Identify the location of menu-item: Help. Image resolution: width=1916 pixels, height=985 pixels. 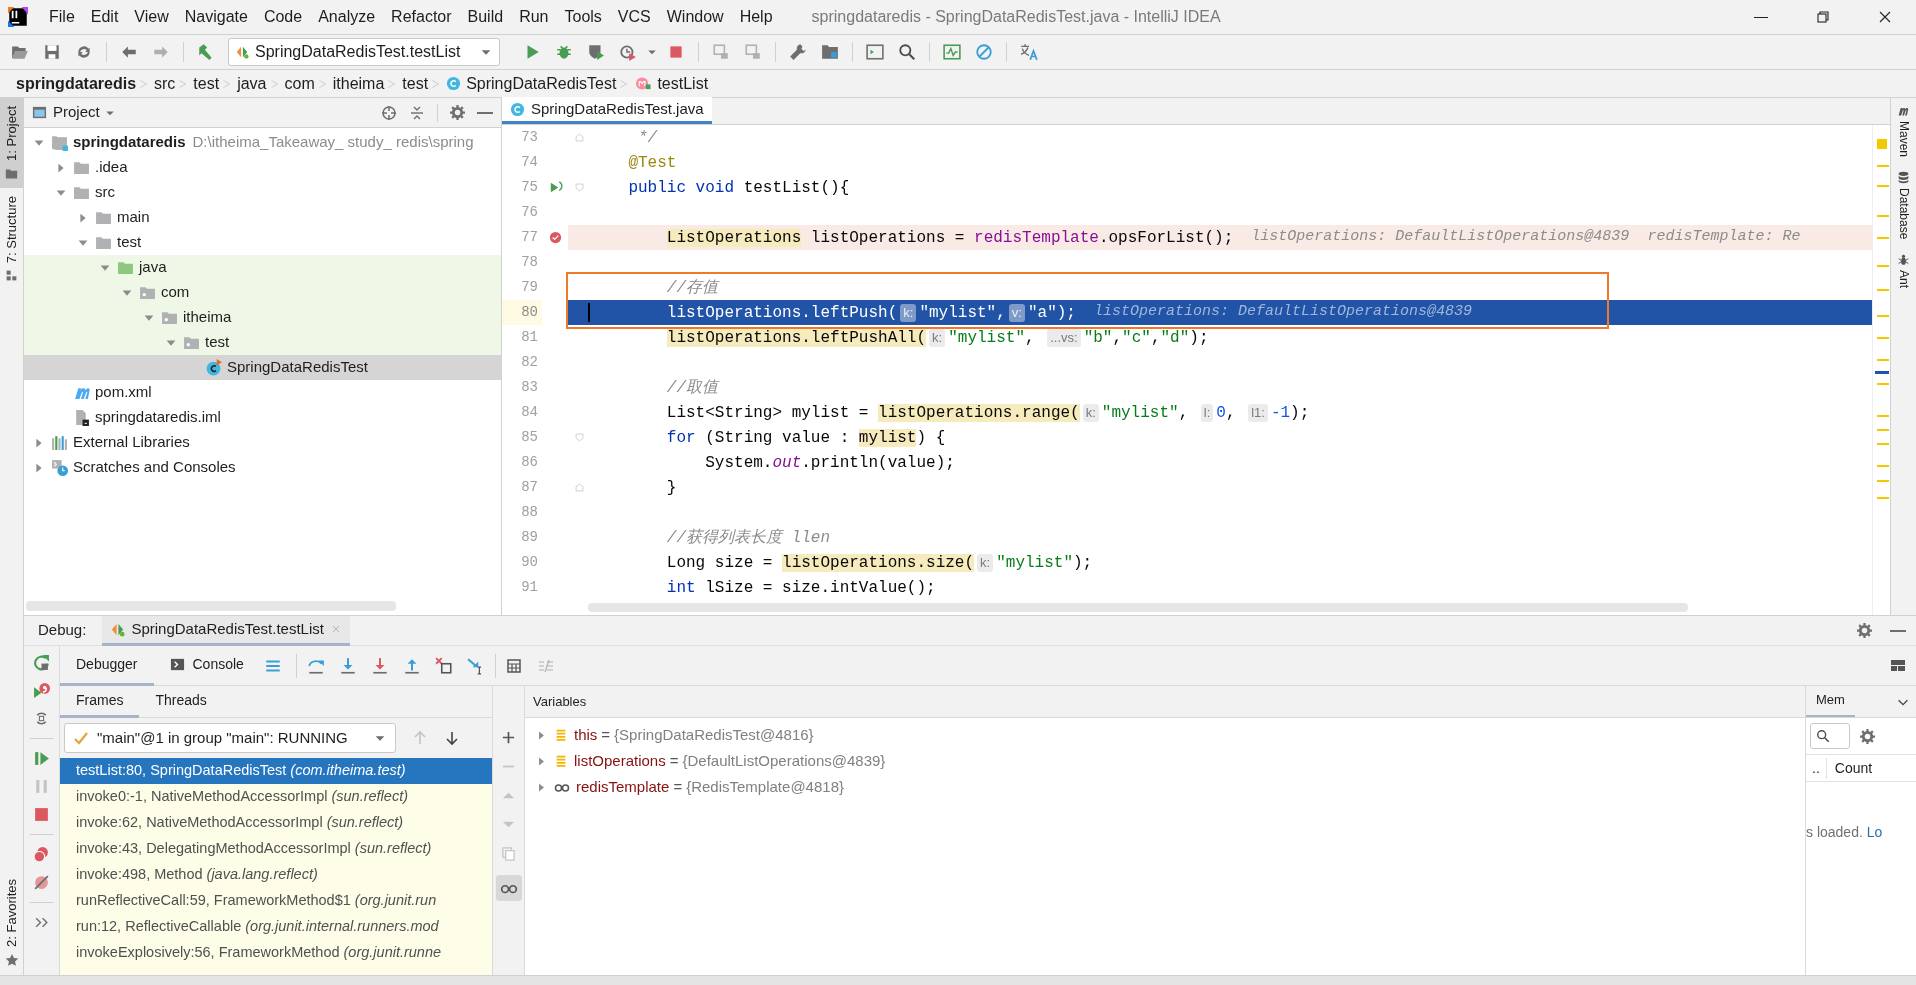
(756, 17).